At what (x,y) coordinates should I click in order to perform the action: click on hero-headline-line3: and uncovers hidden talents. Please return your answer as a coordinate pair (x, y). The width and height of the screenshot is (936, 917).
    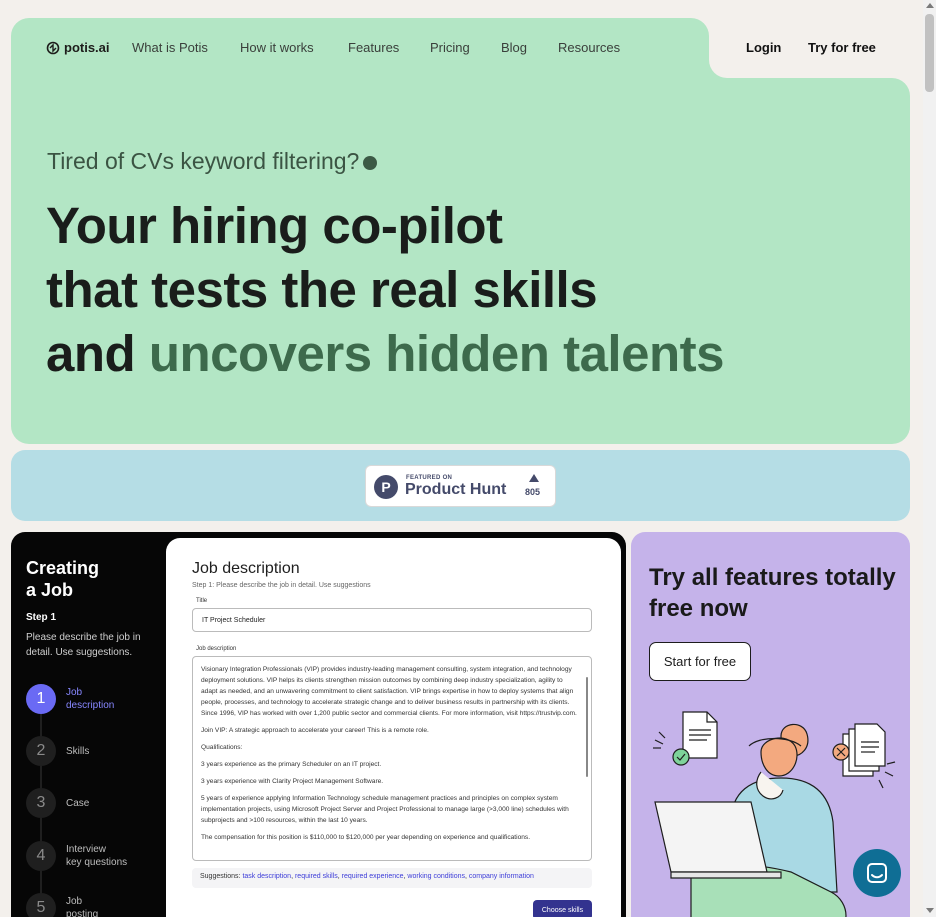
    Looking at the image, I should click on (385, 353).